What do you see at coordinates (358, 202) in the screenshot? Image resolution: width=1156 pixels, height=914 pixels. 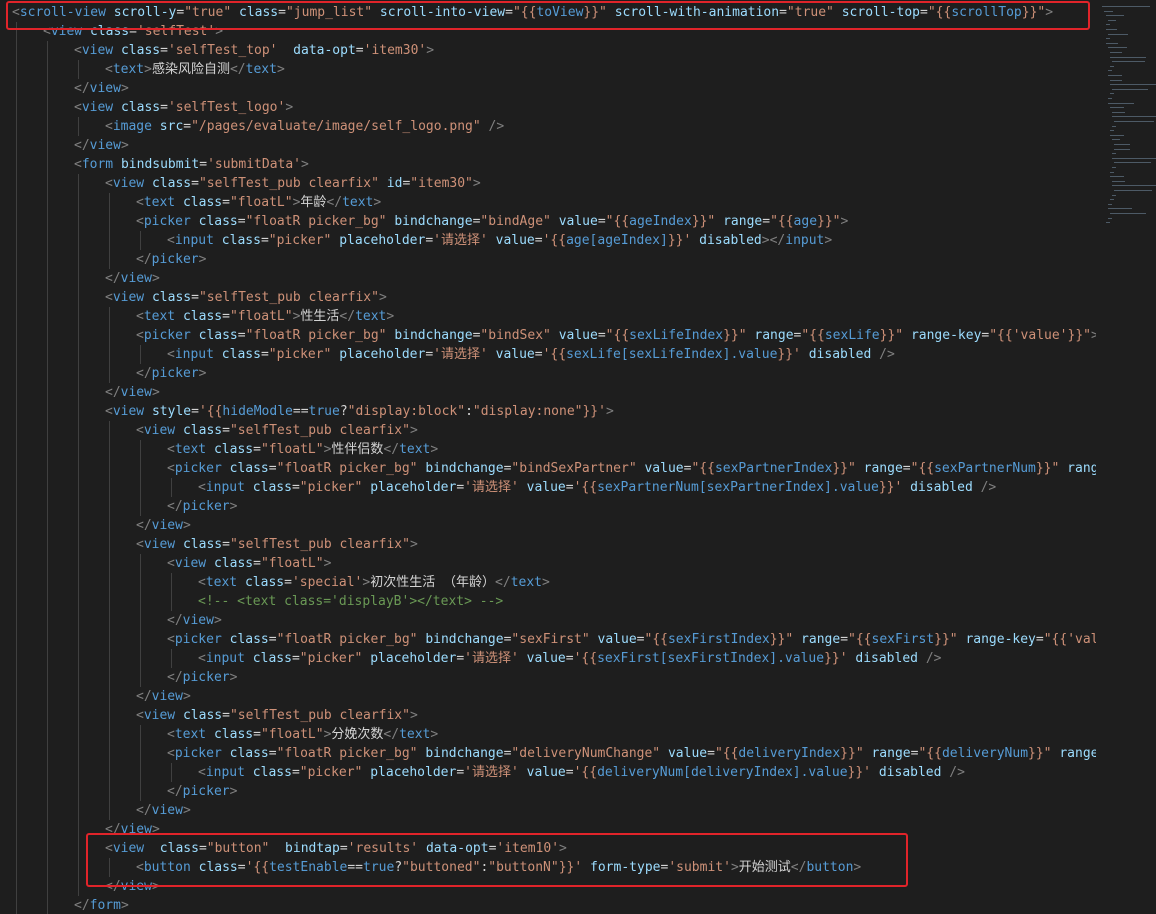 I see `code-token: text` at bounding box center [358, 202].